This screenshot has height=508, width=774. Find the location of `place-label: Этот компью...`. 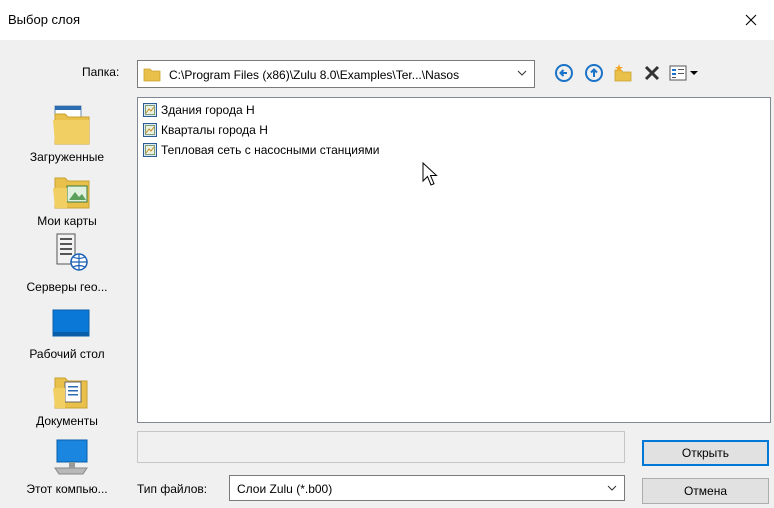

place-label: Этот компью... is located at coordinates (67, 489).